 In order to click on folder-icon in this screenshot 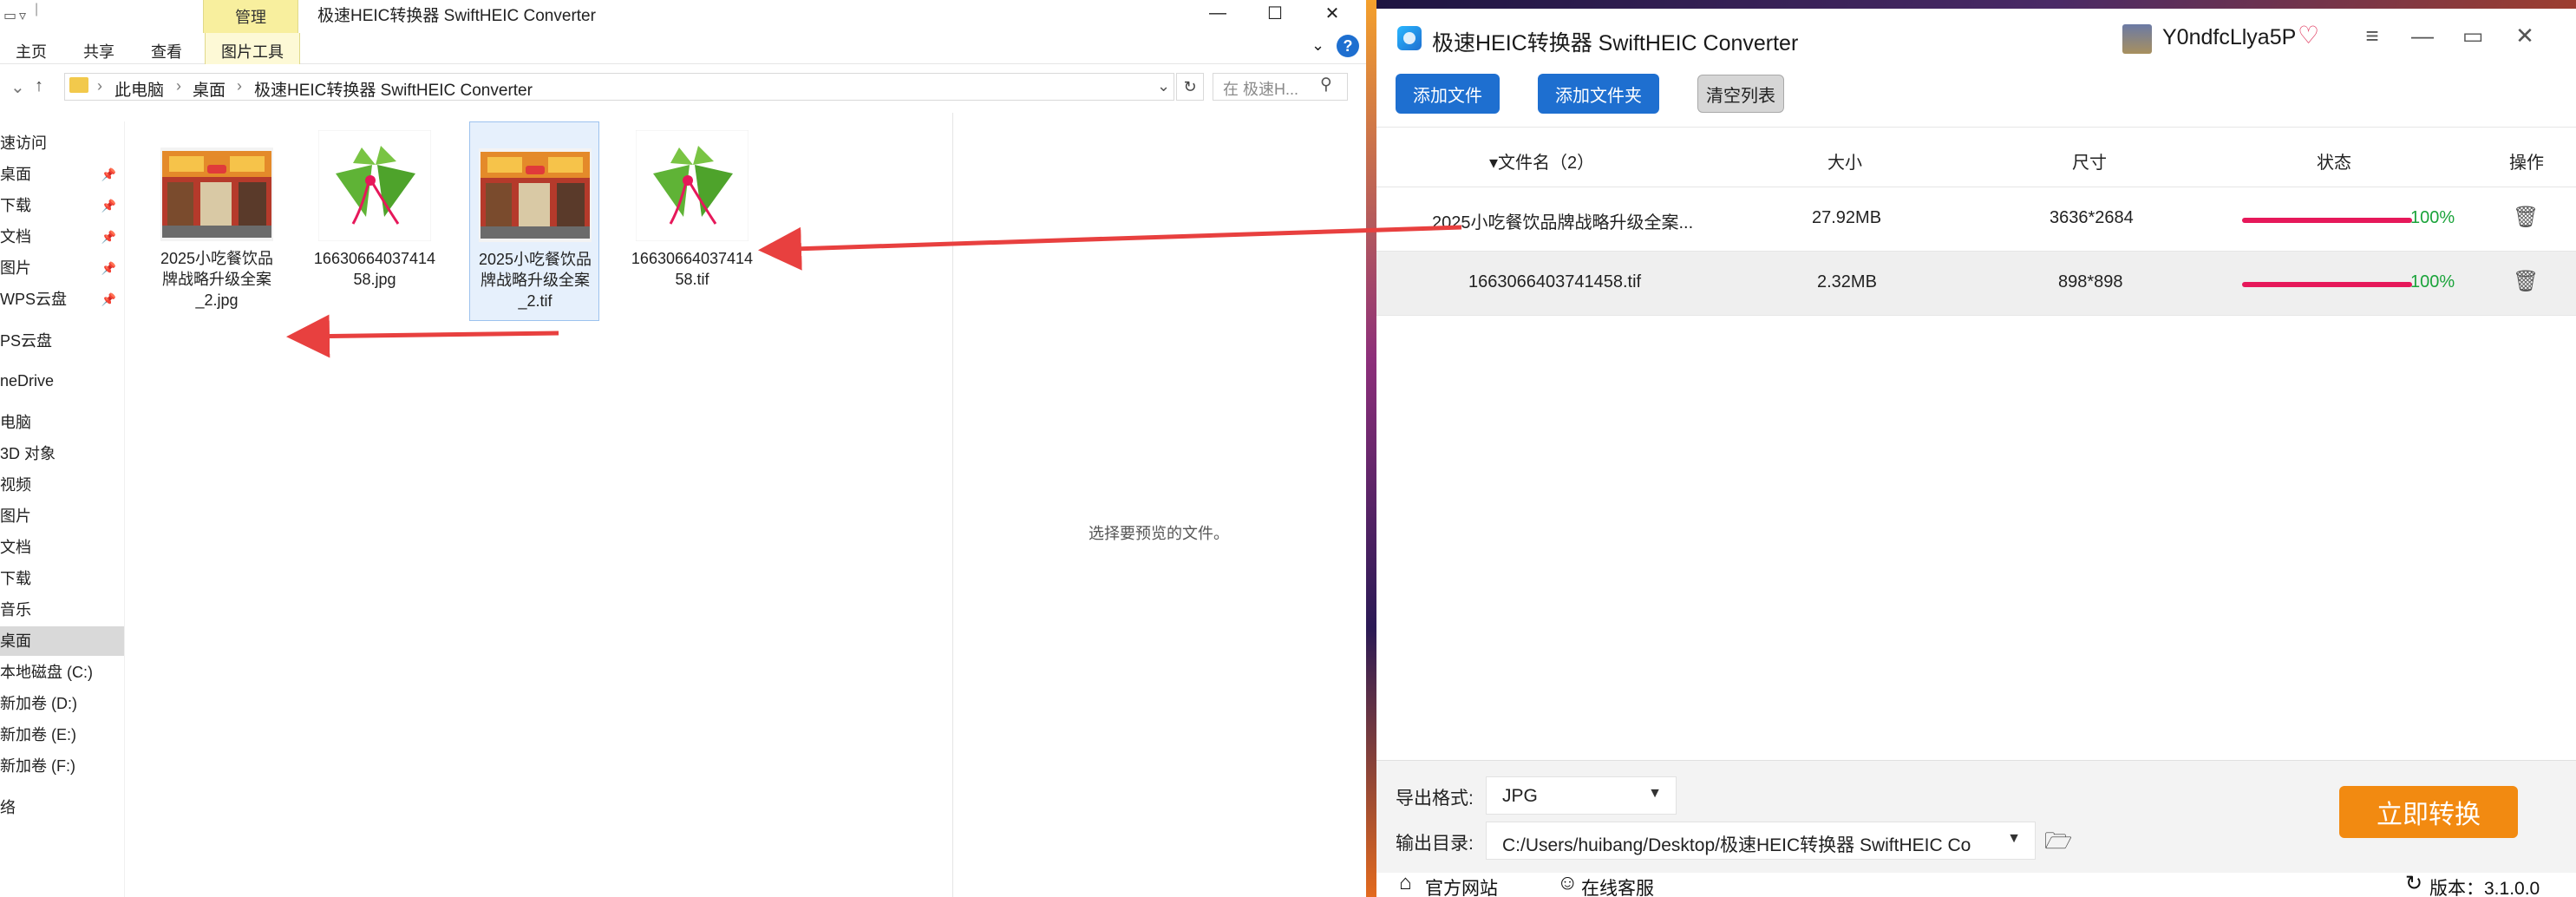, I will do `click(78, 85)`.